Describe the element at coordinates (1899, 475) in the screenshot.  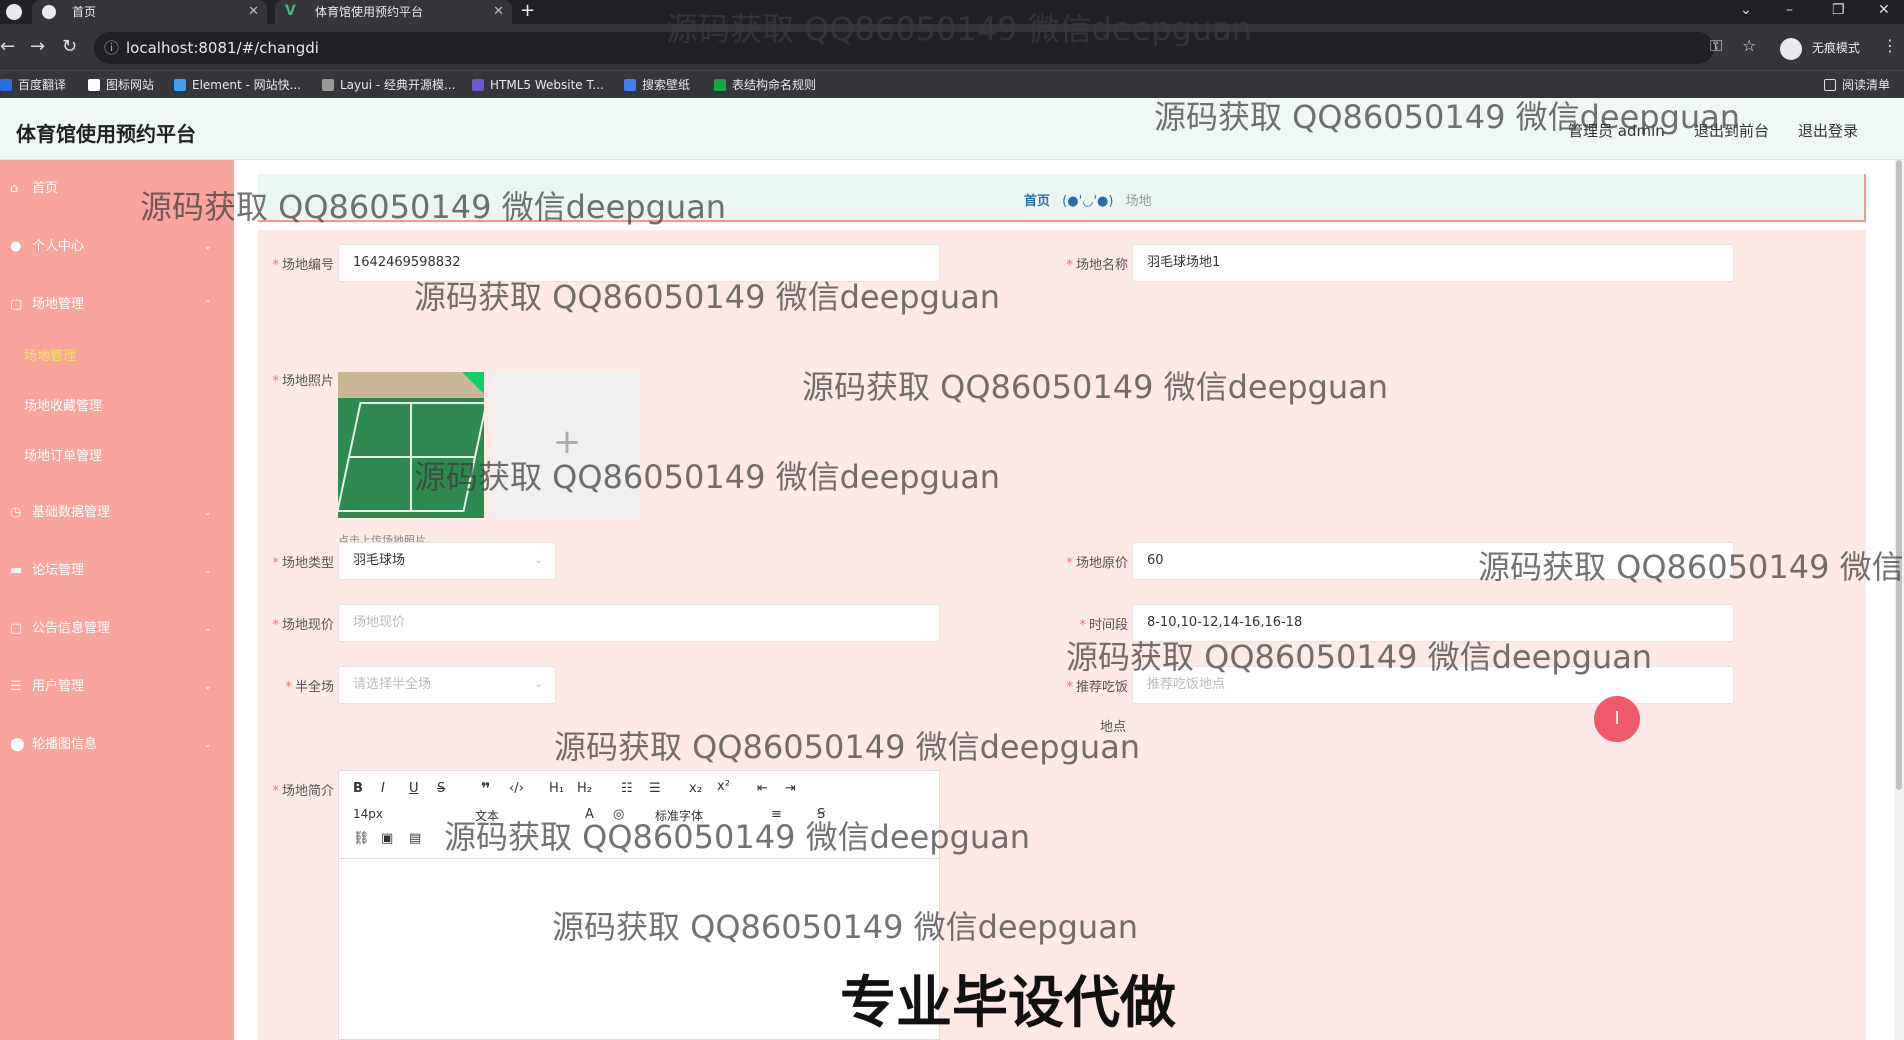
I see `scrollbar-thumb` at that location.